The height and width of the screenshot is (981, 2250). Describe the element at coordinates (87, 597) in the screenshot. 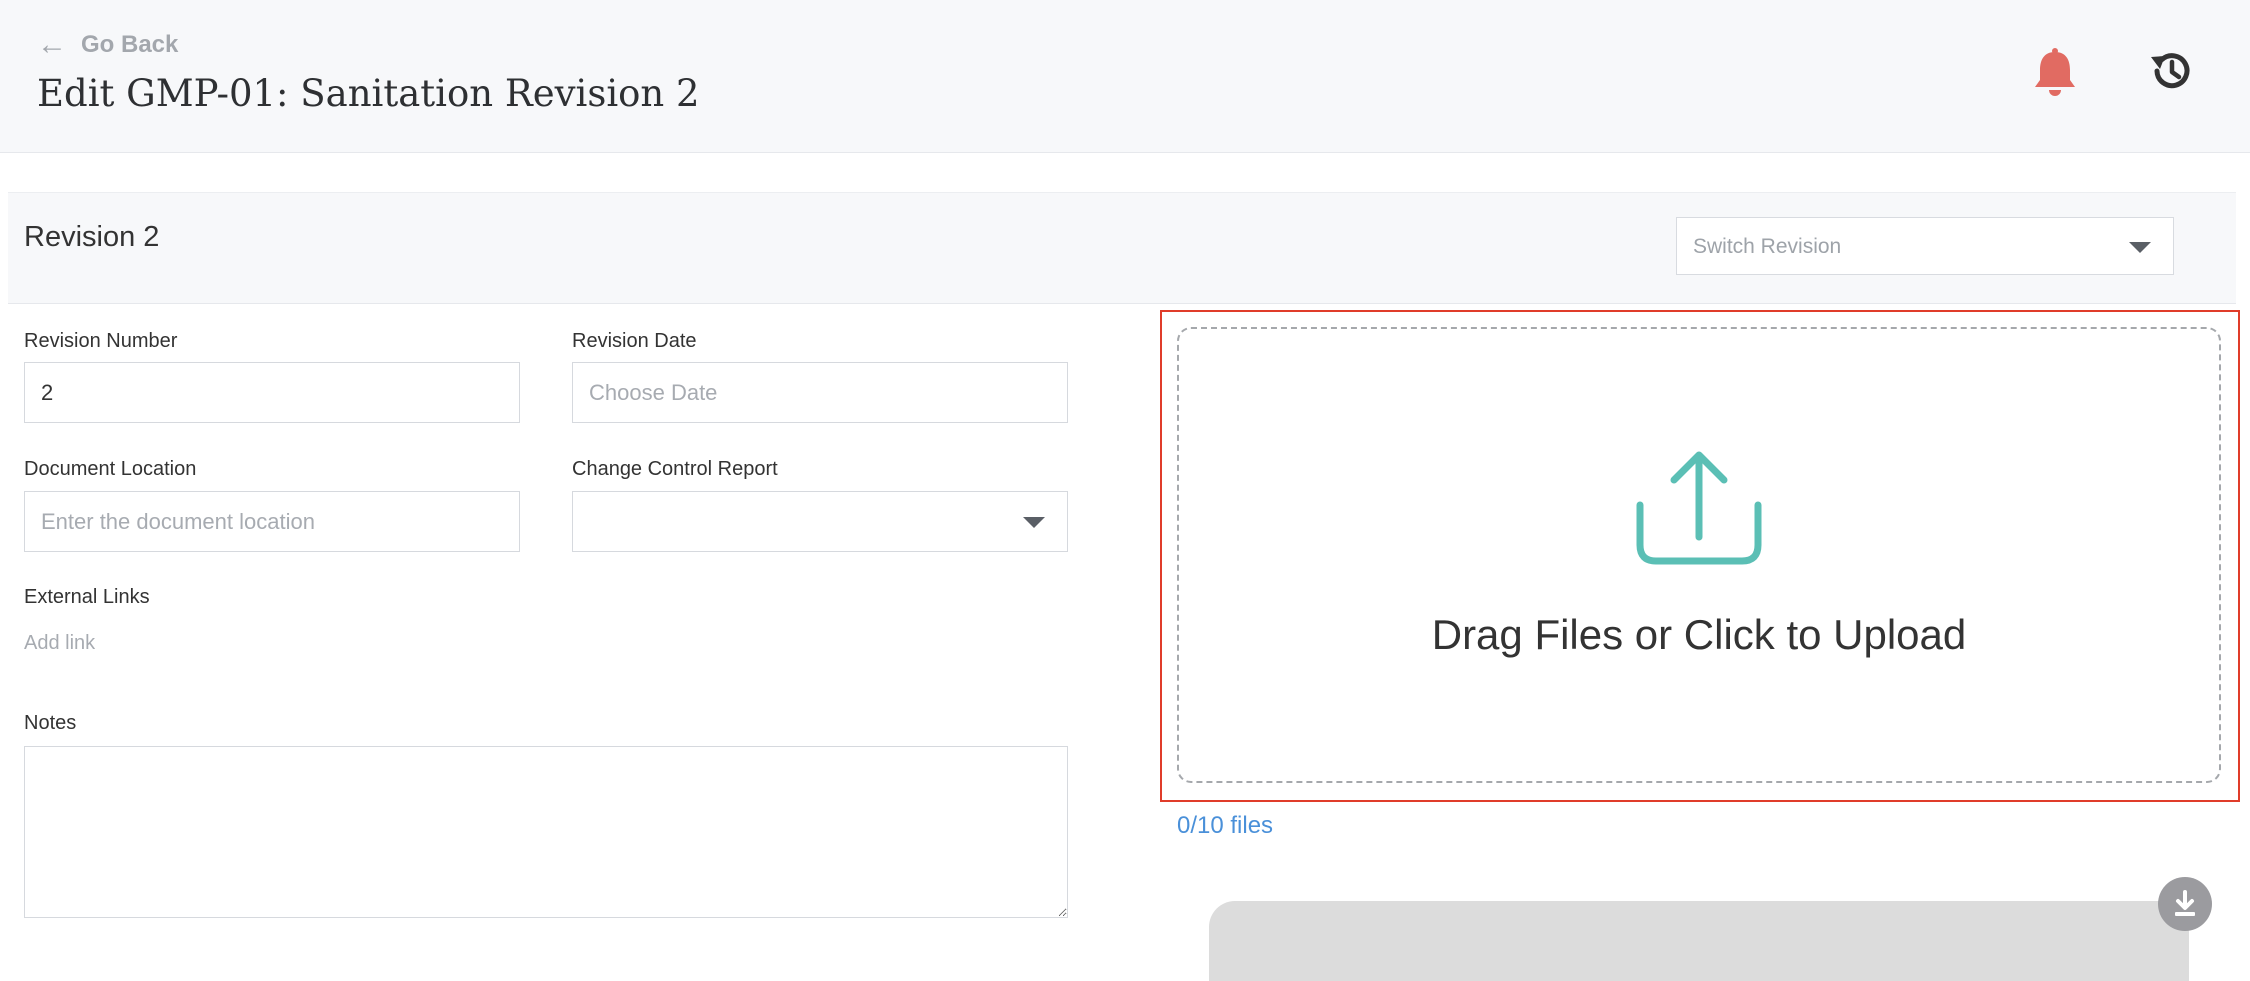

I see `external-links-label: External Links` at that location.